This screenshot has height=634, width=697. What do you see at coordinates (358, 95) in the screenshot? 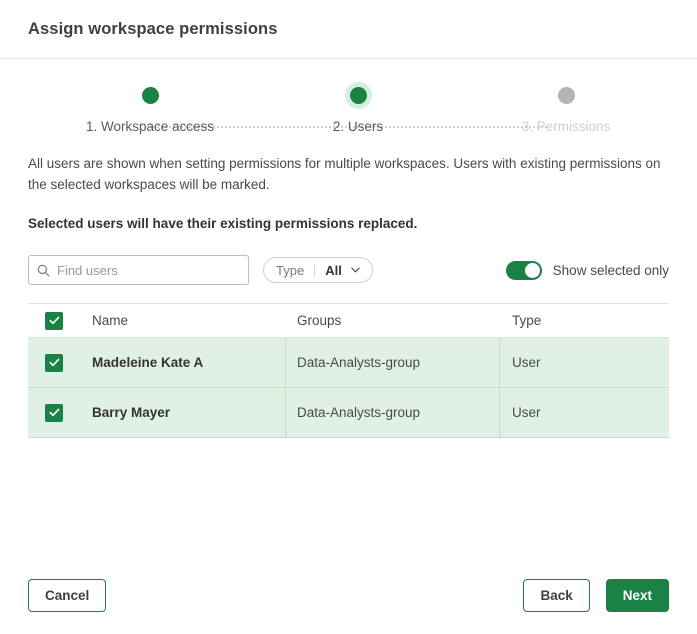
I see `step-dot-active-icon` at bounding box center [358, 95].